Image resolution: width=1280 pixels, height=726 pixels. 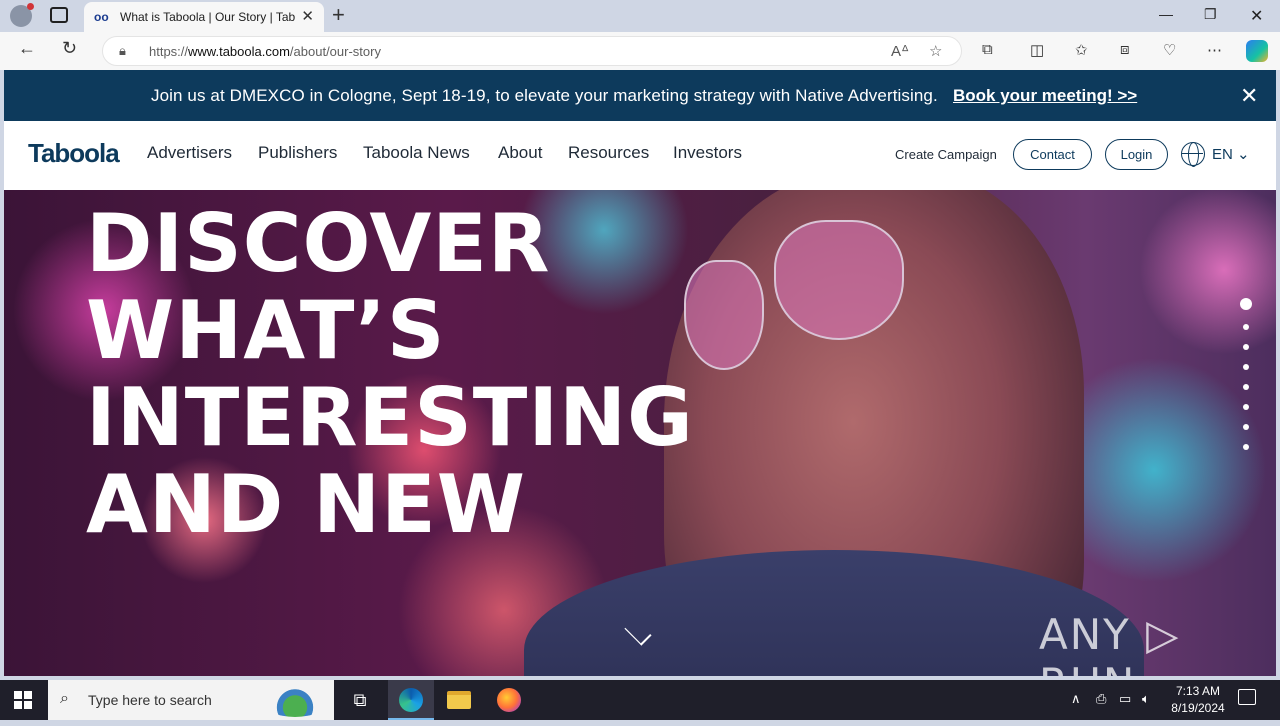 What do you see at coordinates (1052, 154) in the screenshot?
I see `contact-button: Contact` at bounding box center [1052, 154].